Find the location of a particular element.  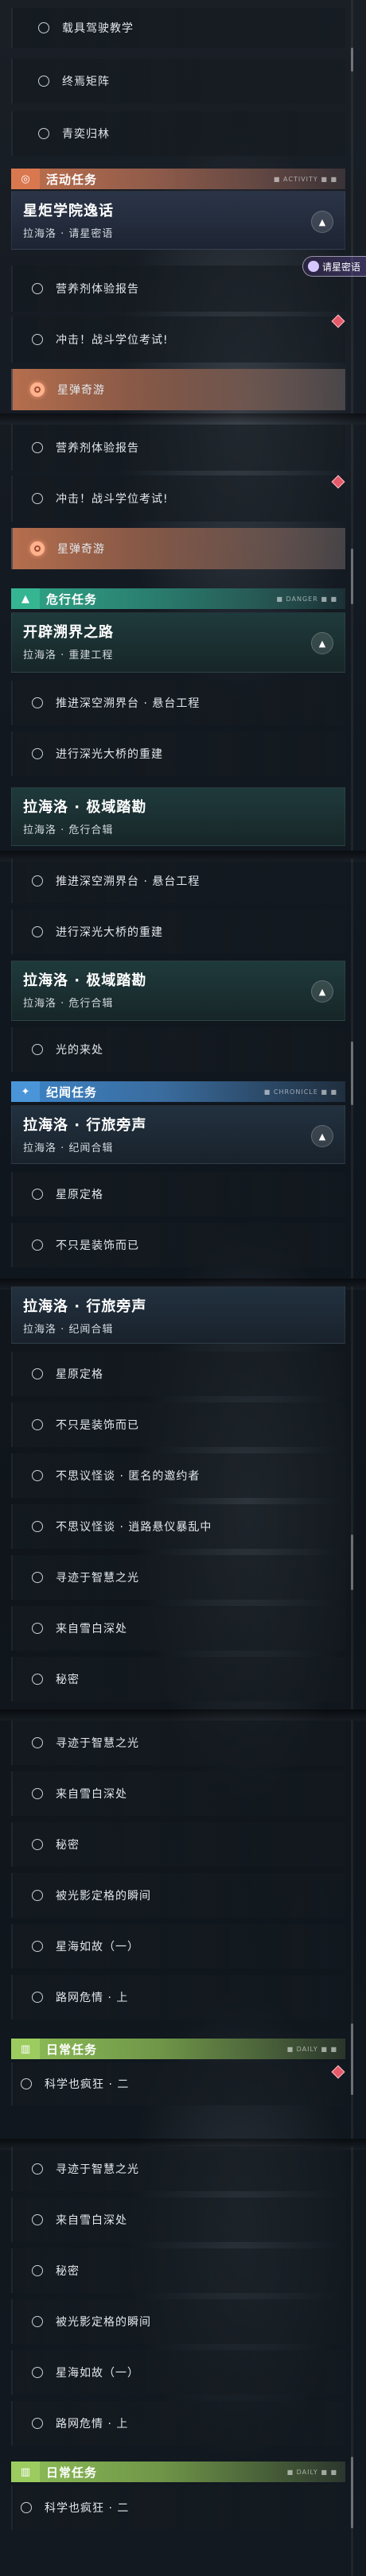

quest-item-label: 终焉矩阵 is located at coordinates (86, 82).